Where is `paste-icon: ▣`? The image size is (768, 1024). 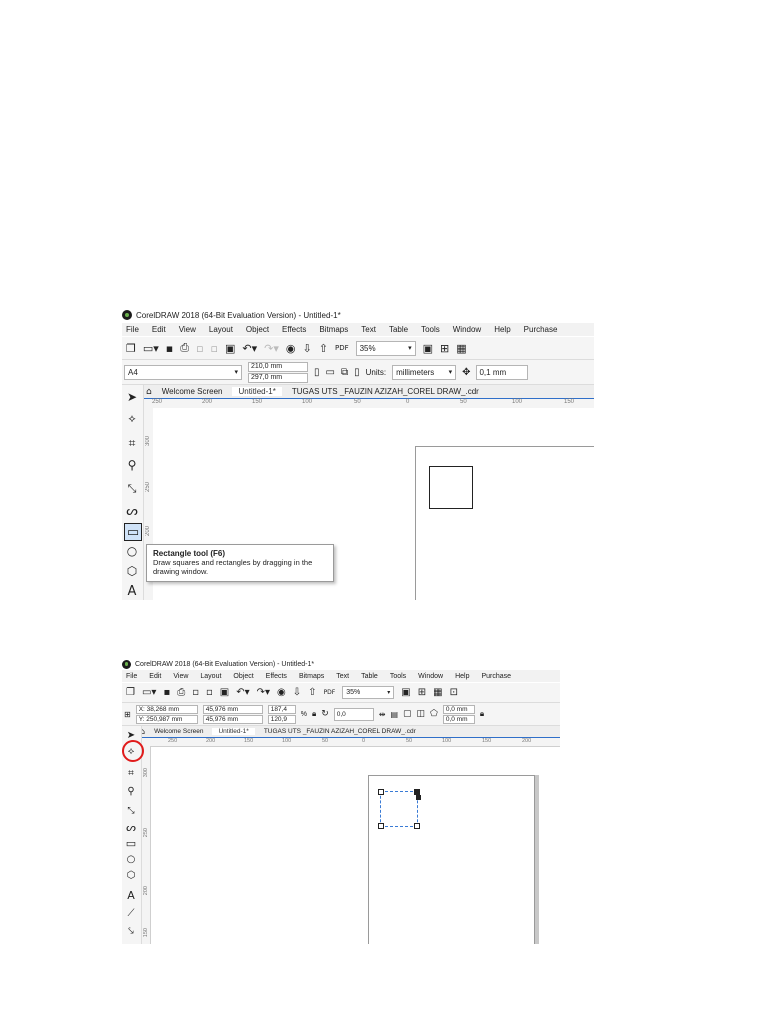
paste-icon: ▣ is located at coordinates (224, 692).